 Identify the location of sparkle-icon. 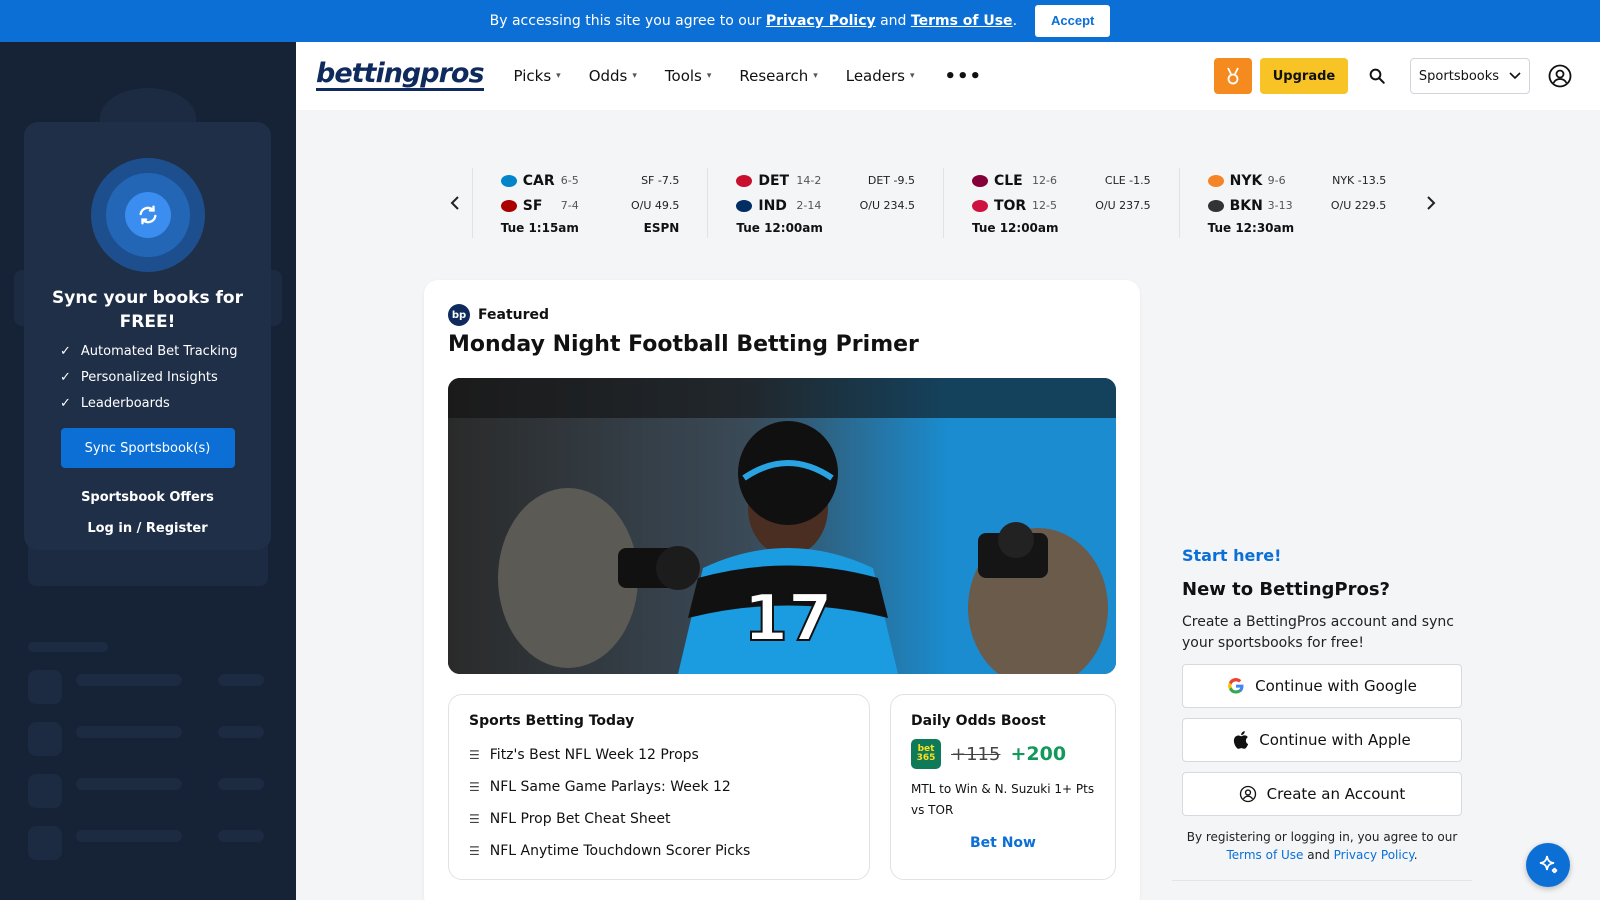
(1548, 864).